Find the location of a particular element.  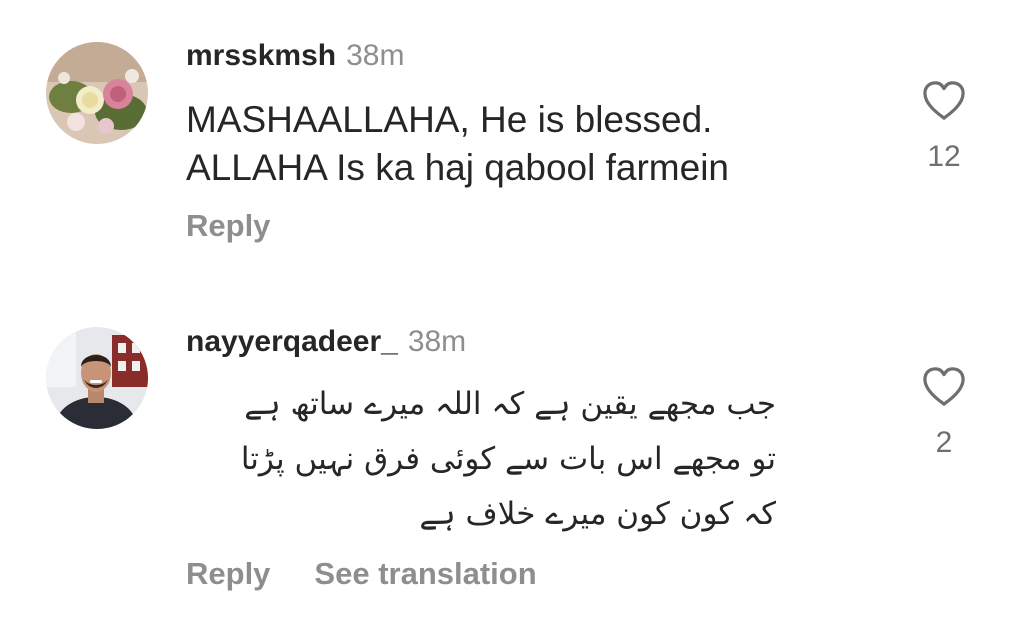

comment-line: MASHAALLAHA, He is blessed. is located at coordinates (449, 119).